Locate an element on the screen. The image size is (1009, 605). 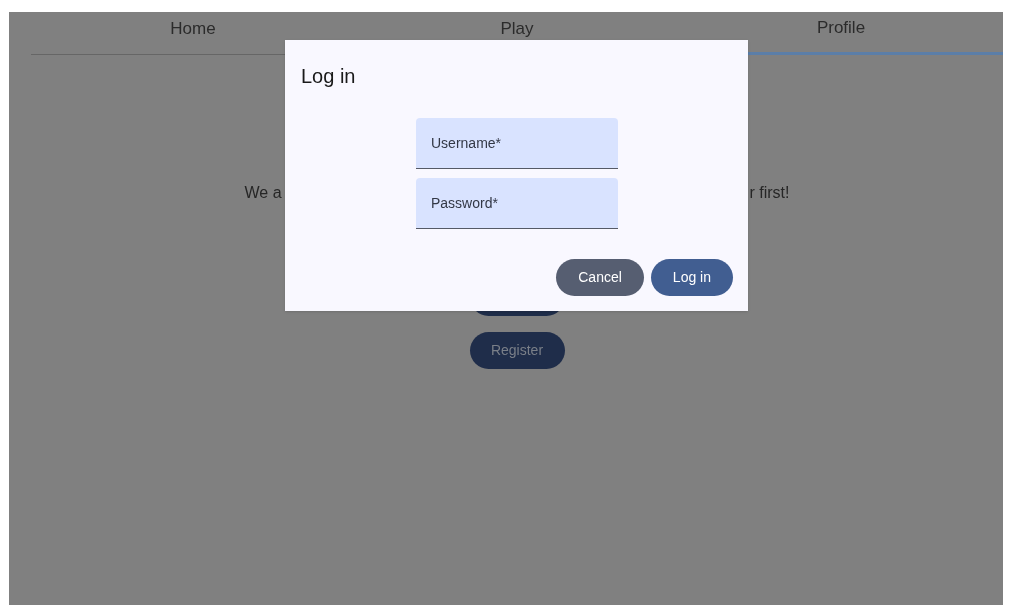
login-button: Log in is located at coordinates (691, 277).